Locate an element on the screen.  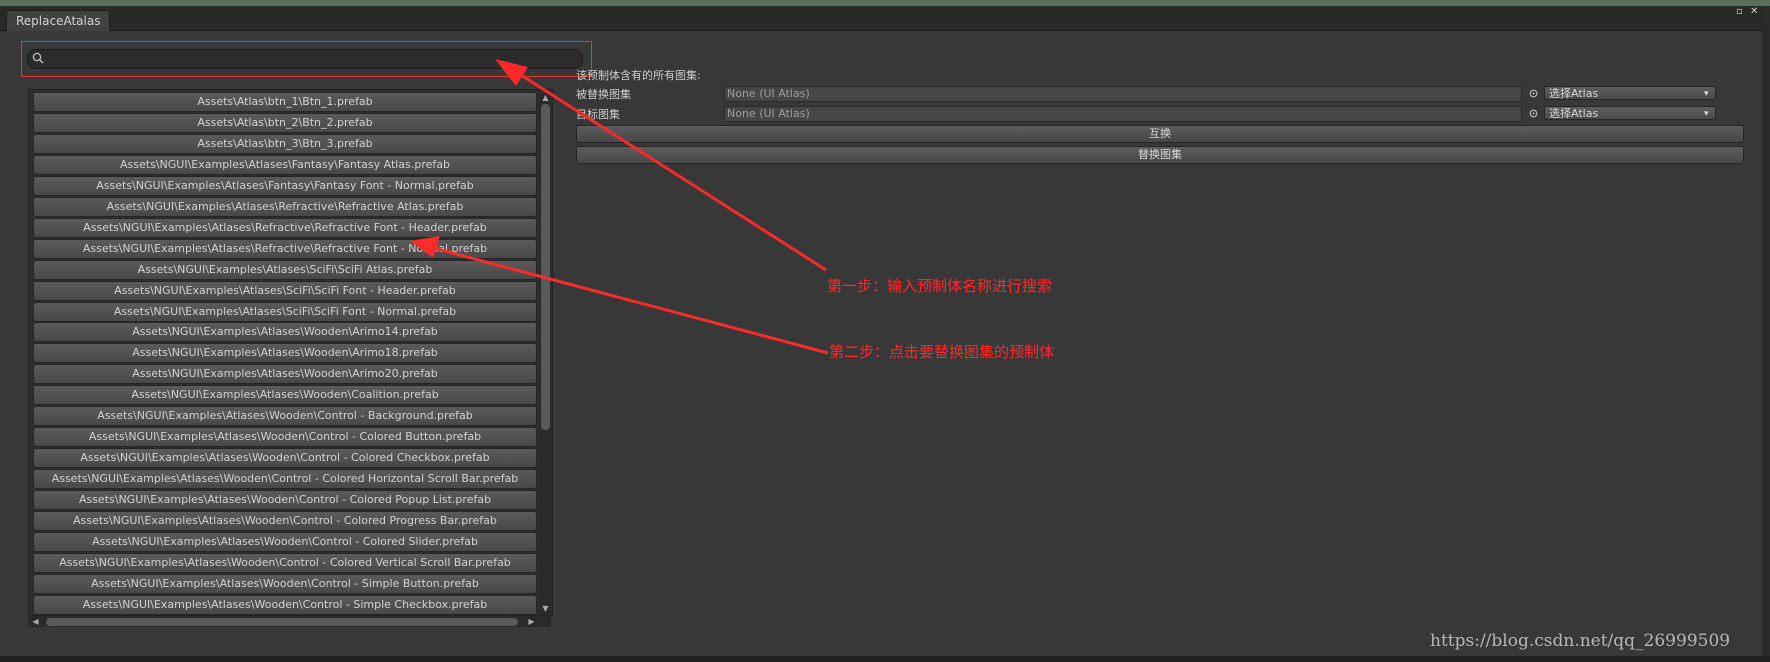
window-edge is located at coordinates (1766, 331).